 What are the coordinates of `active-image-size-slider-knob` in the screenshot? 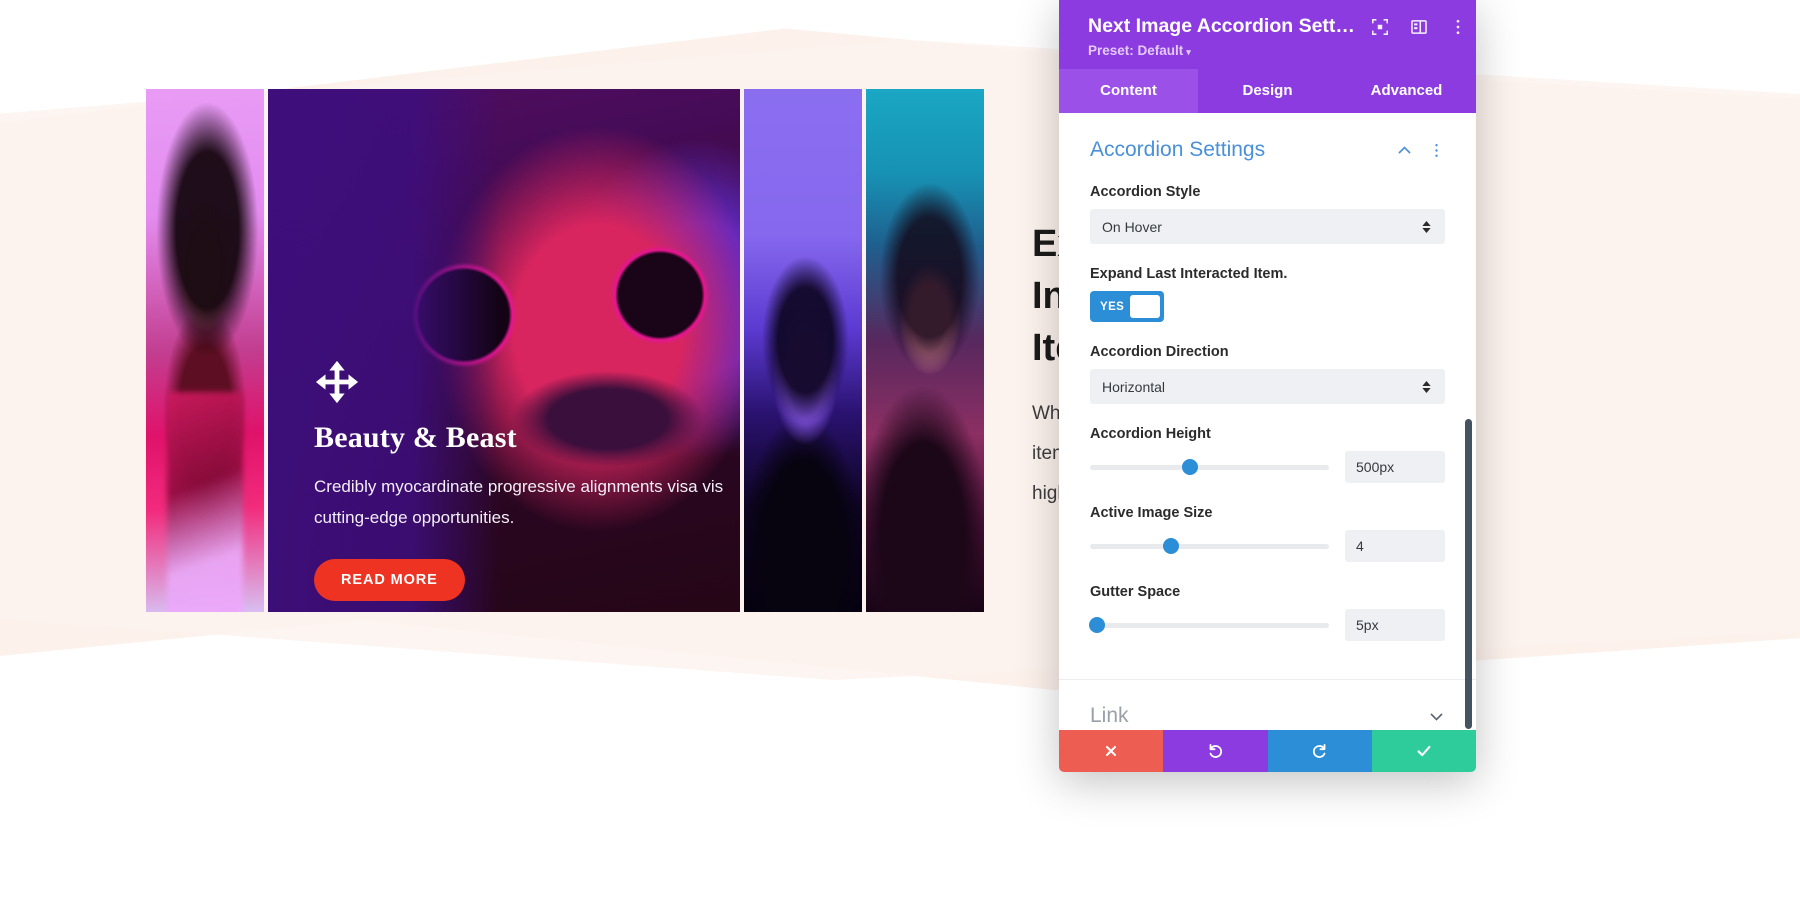 It's located at (1171, 546).